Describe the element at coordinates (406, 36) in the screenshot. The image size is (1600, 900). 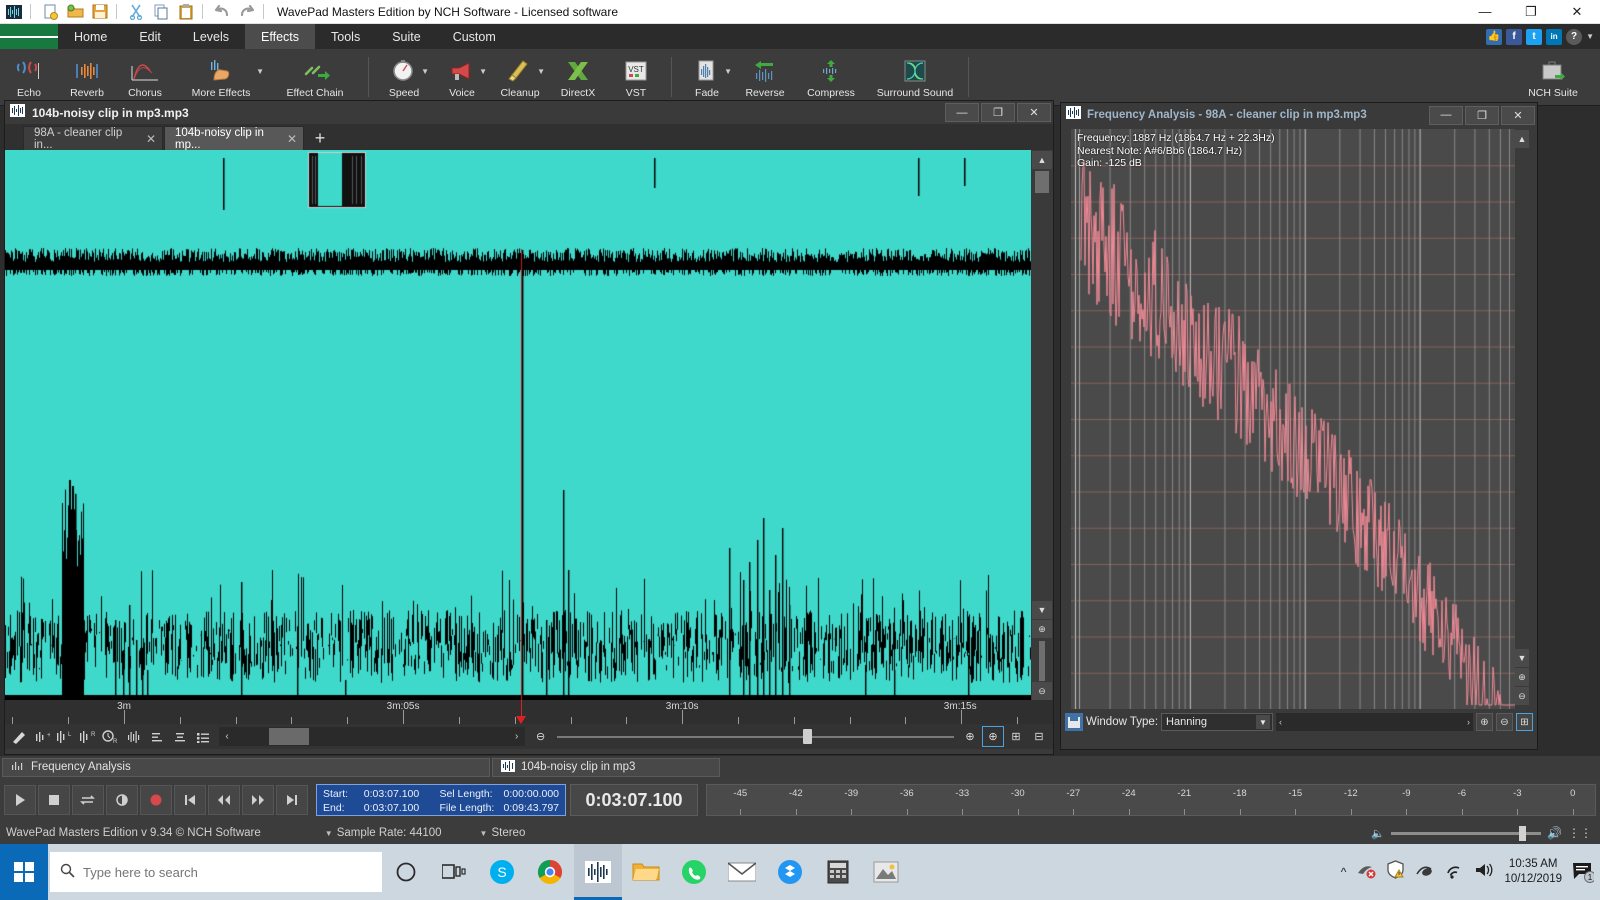
I see `tab-suite: Suite` at that location.